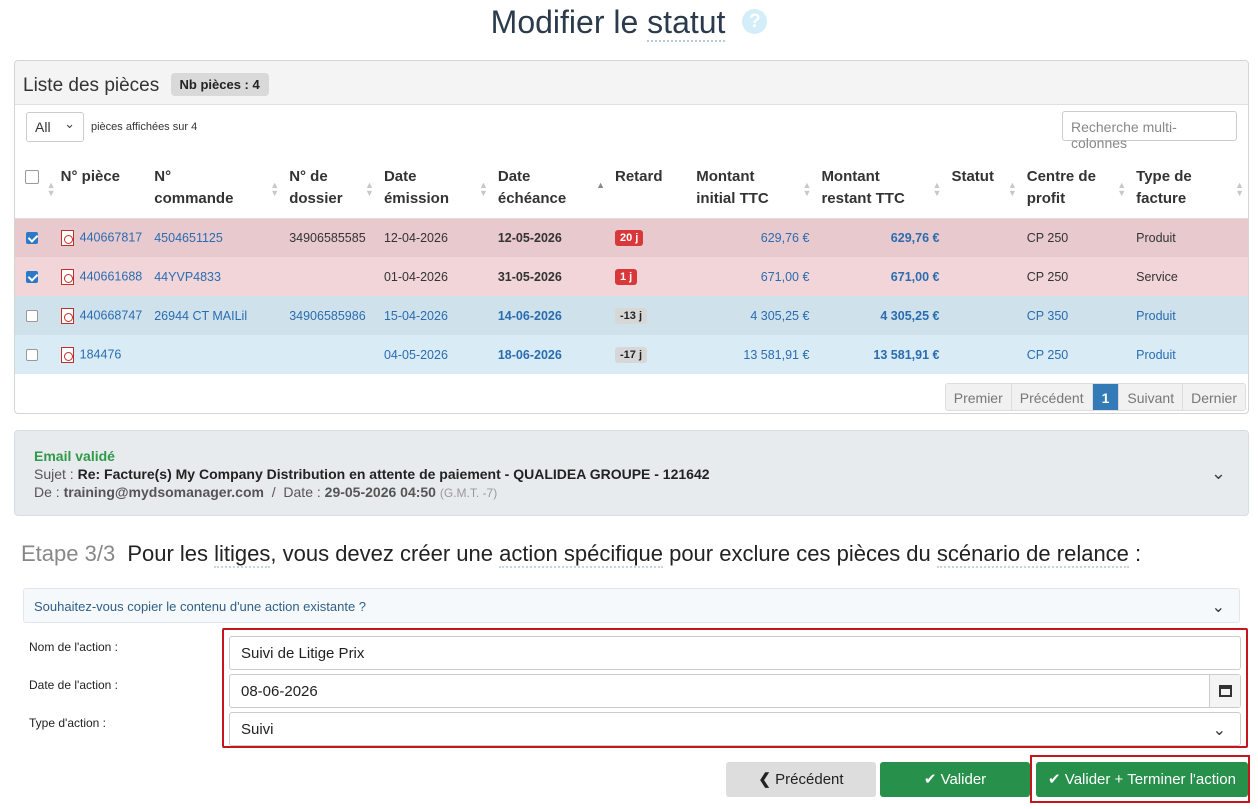  Describe the element at coordinates (880, 186) in the screenshot. I see `col-header-montant-restant: Montant restant TTC ▲ ▼` at that location.